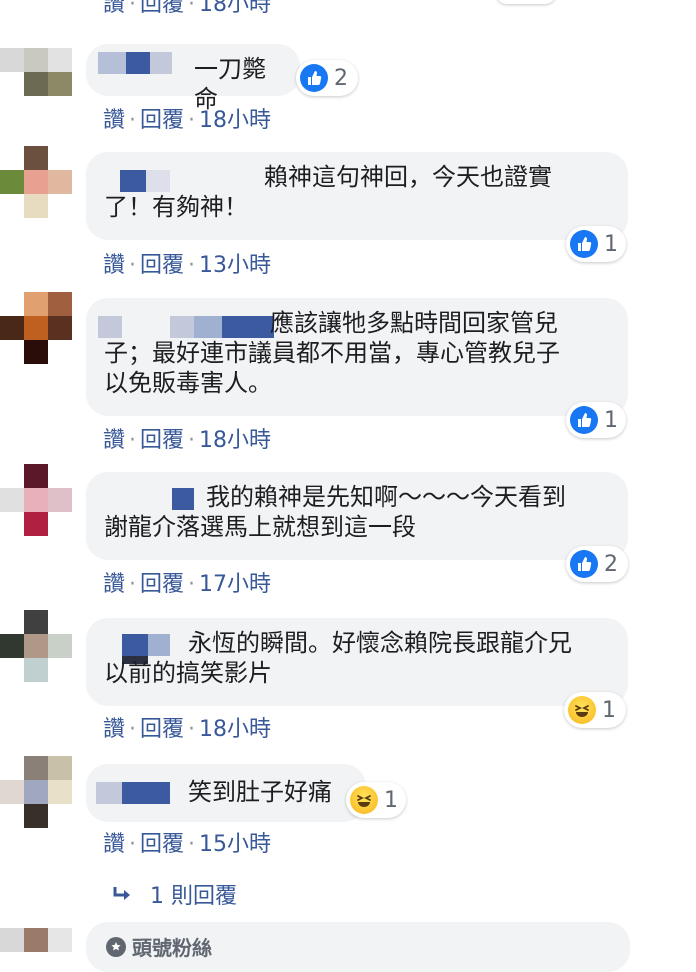  What do you see at coordinates (187, 584) in the screenshot?
I see `comment-actions: 讚 · 回覆 · 17小時` at bounding box center [187, 584].